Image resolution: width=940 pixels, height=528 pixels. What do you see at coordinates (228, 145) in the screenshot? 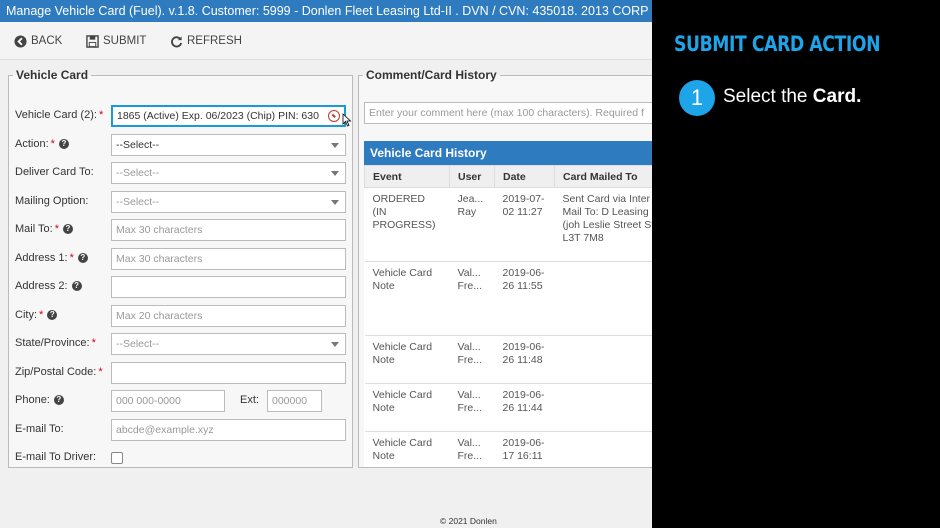
I see `action-select: --Select--` at bounding box center [228, 145].